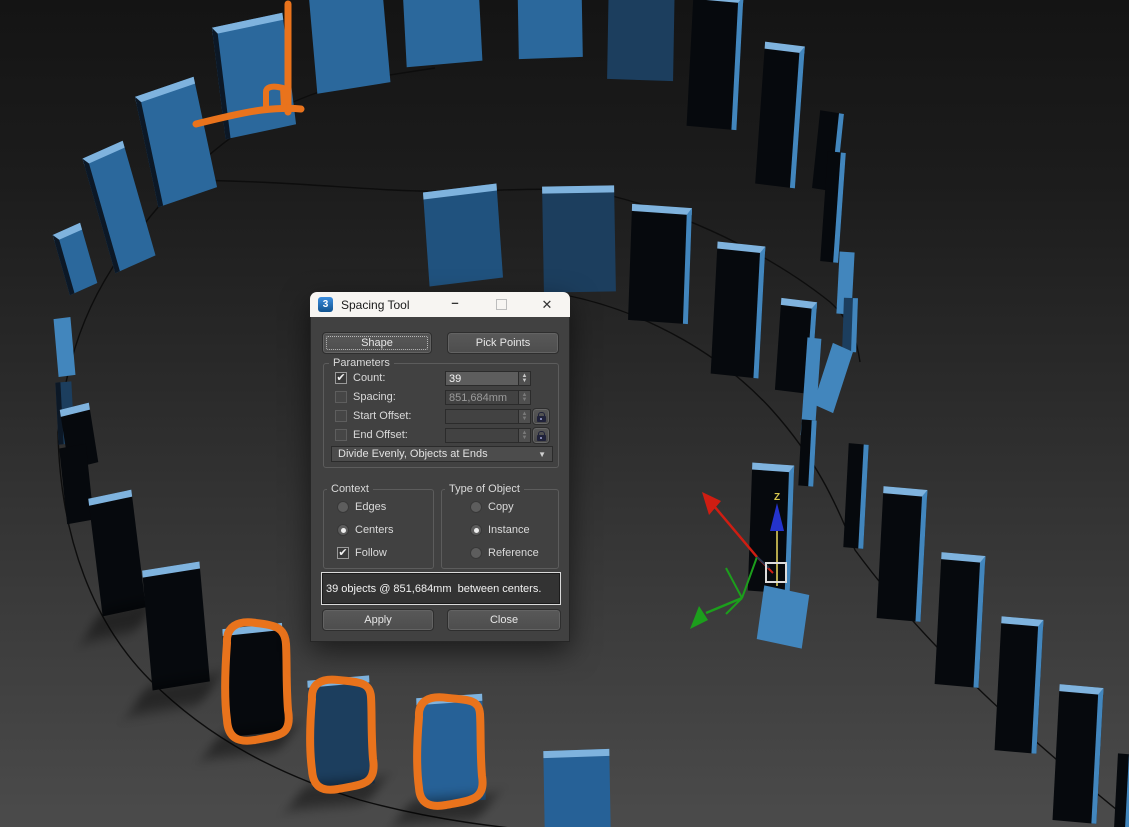 Image resolution: width=1129 pixels, height=827 pixels. What do you see at coordinates (476, 553) in the screenshot?
I see `reference-radio` at bounding box center [476, 553].